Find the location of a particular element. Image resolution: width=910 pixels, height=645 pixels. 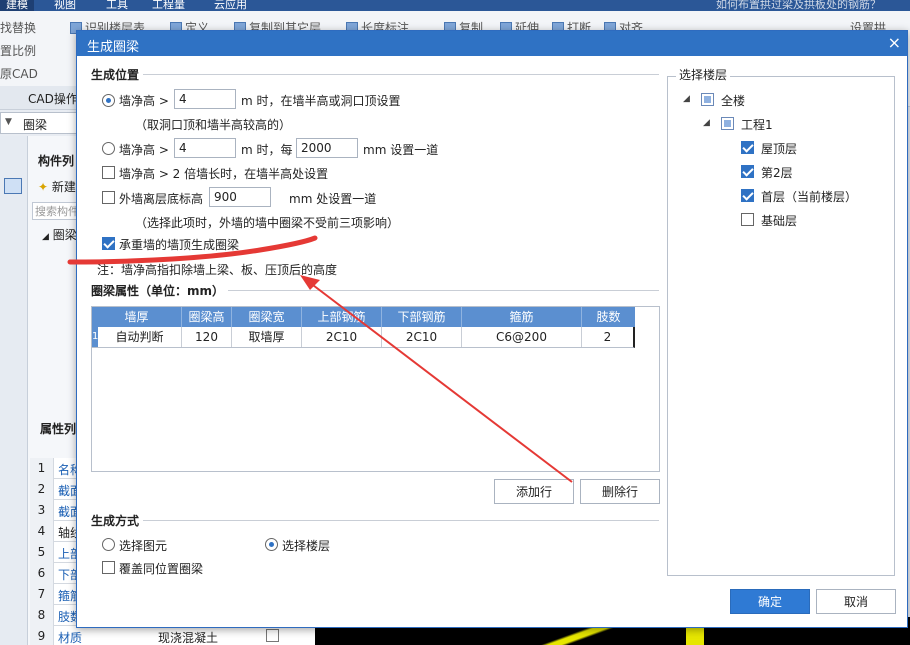

cad-tab: CAD操作 is located at coordinates (40, 98).